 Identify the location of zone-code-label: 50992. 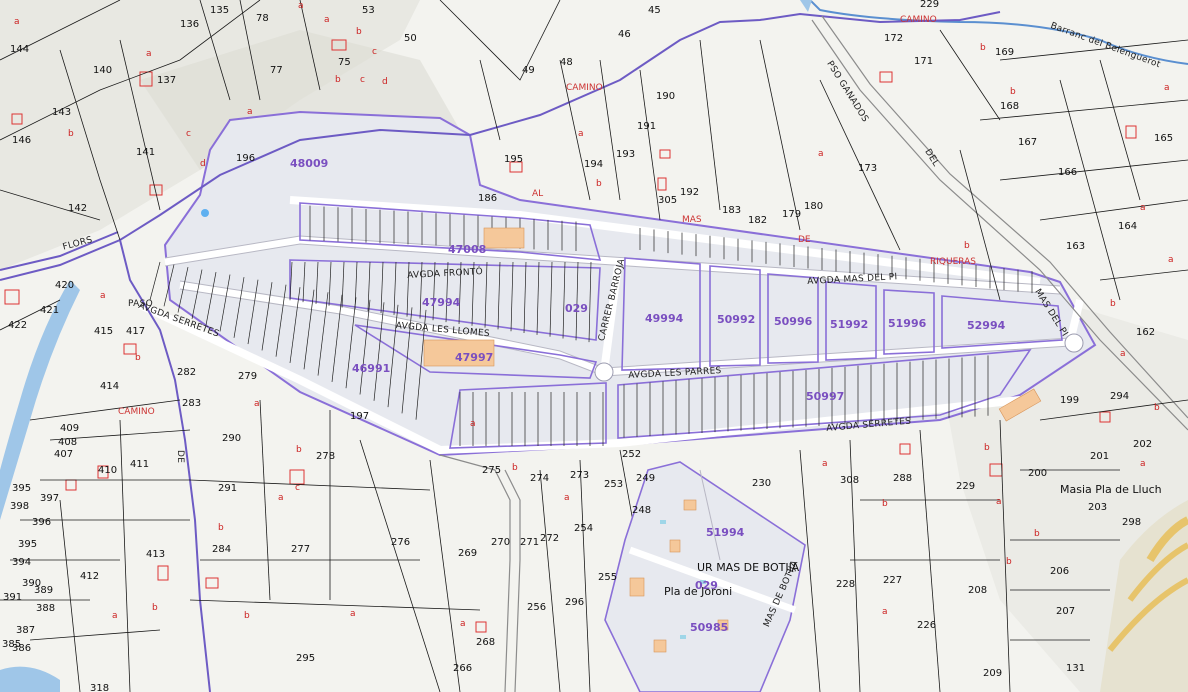
(736, 319).